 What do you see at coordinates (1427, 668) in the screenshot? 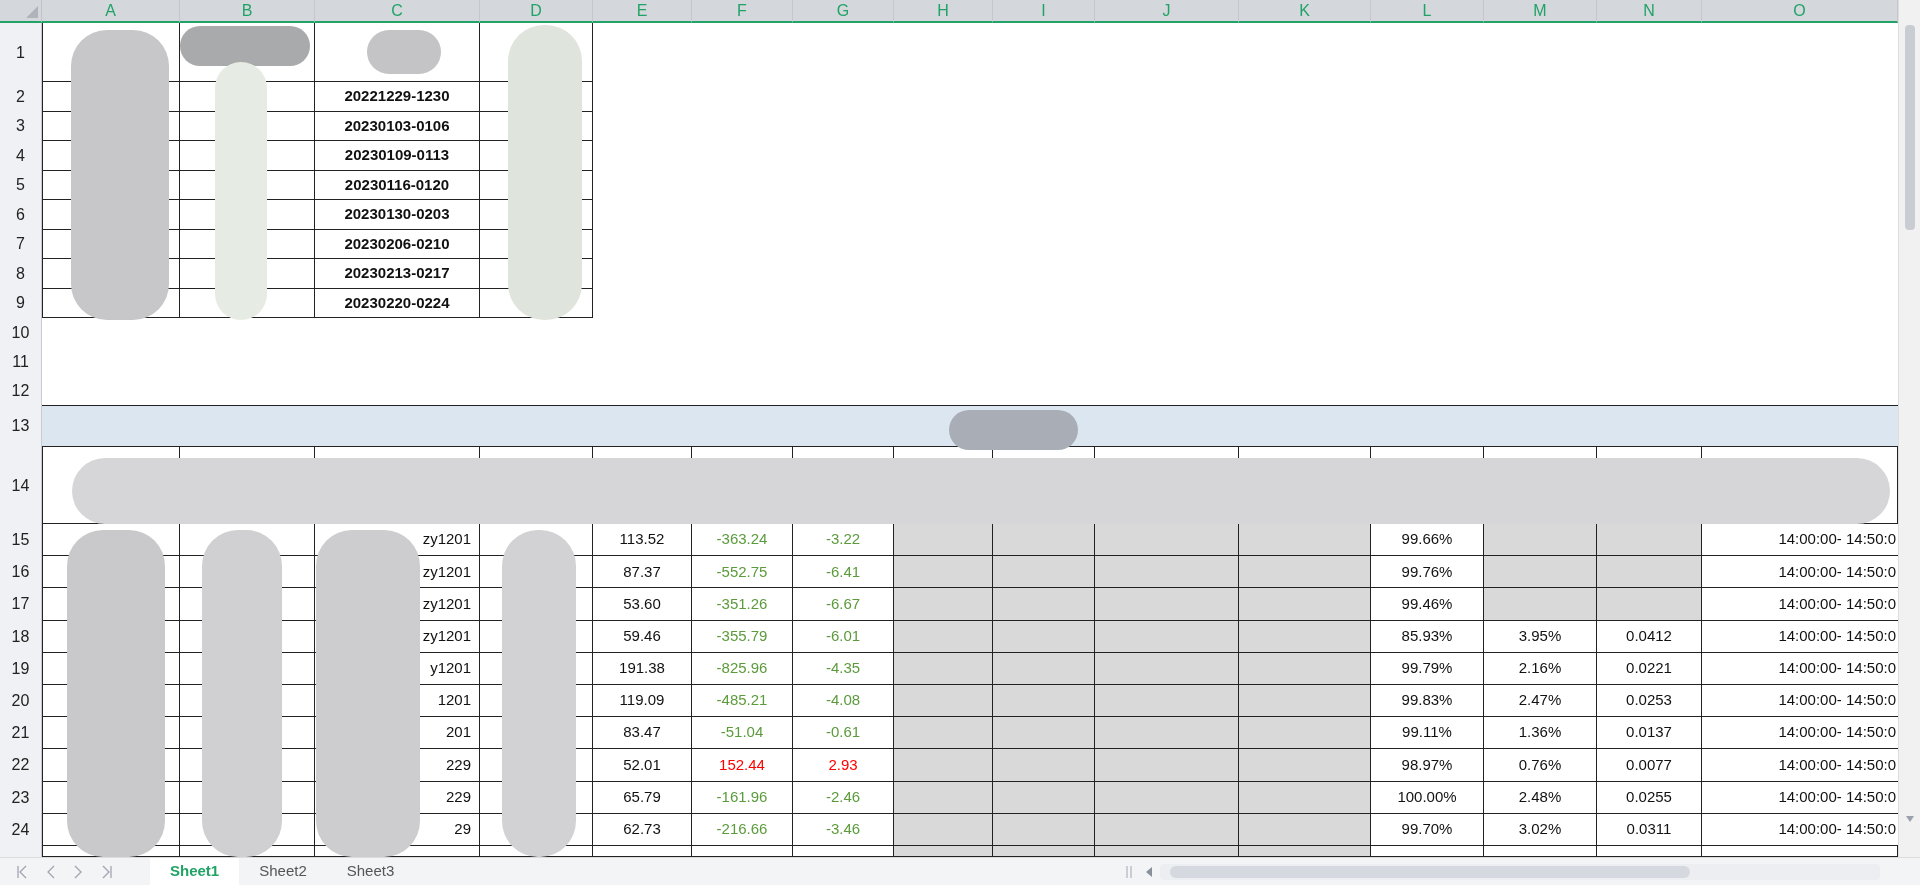
I see `table-cell: 99.79%` at bounding box center [1427, 668].